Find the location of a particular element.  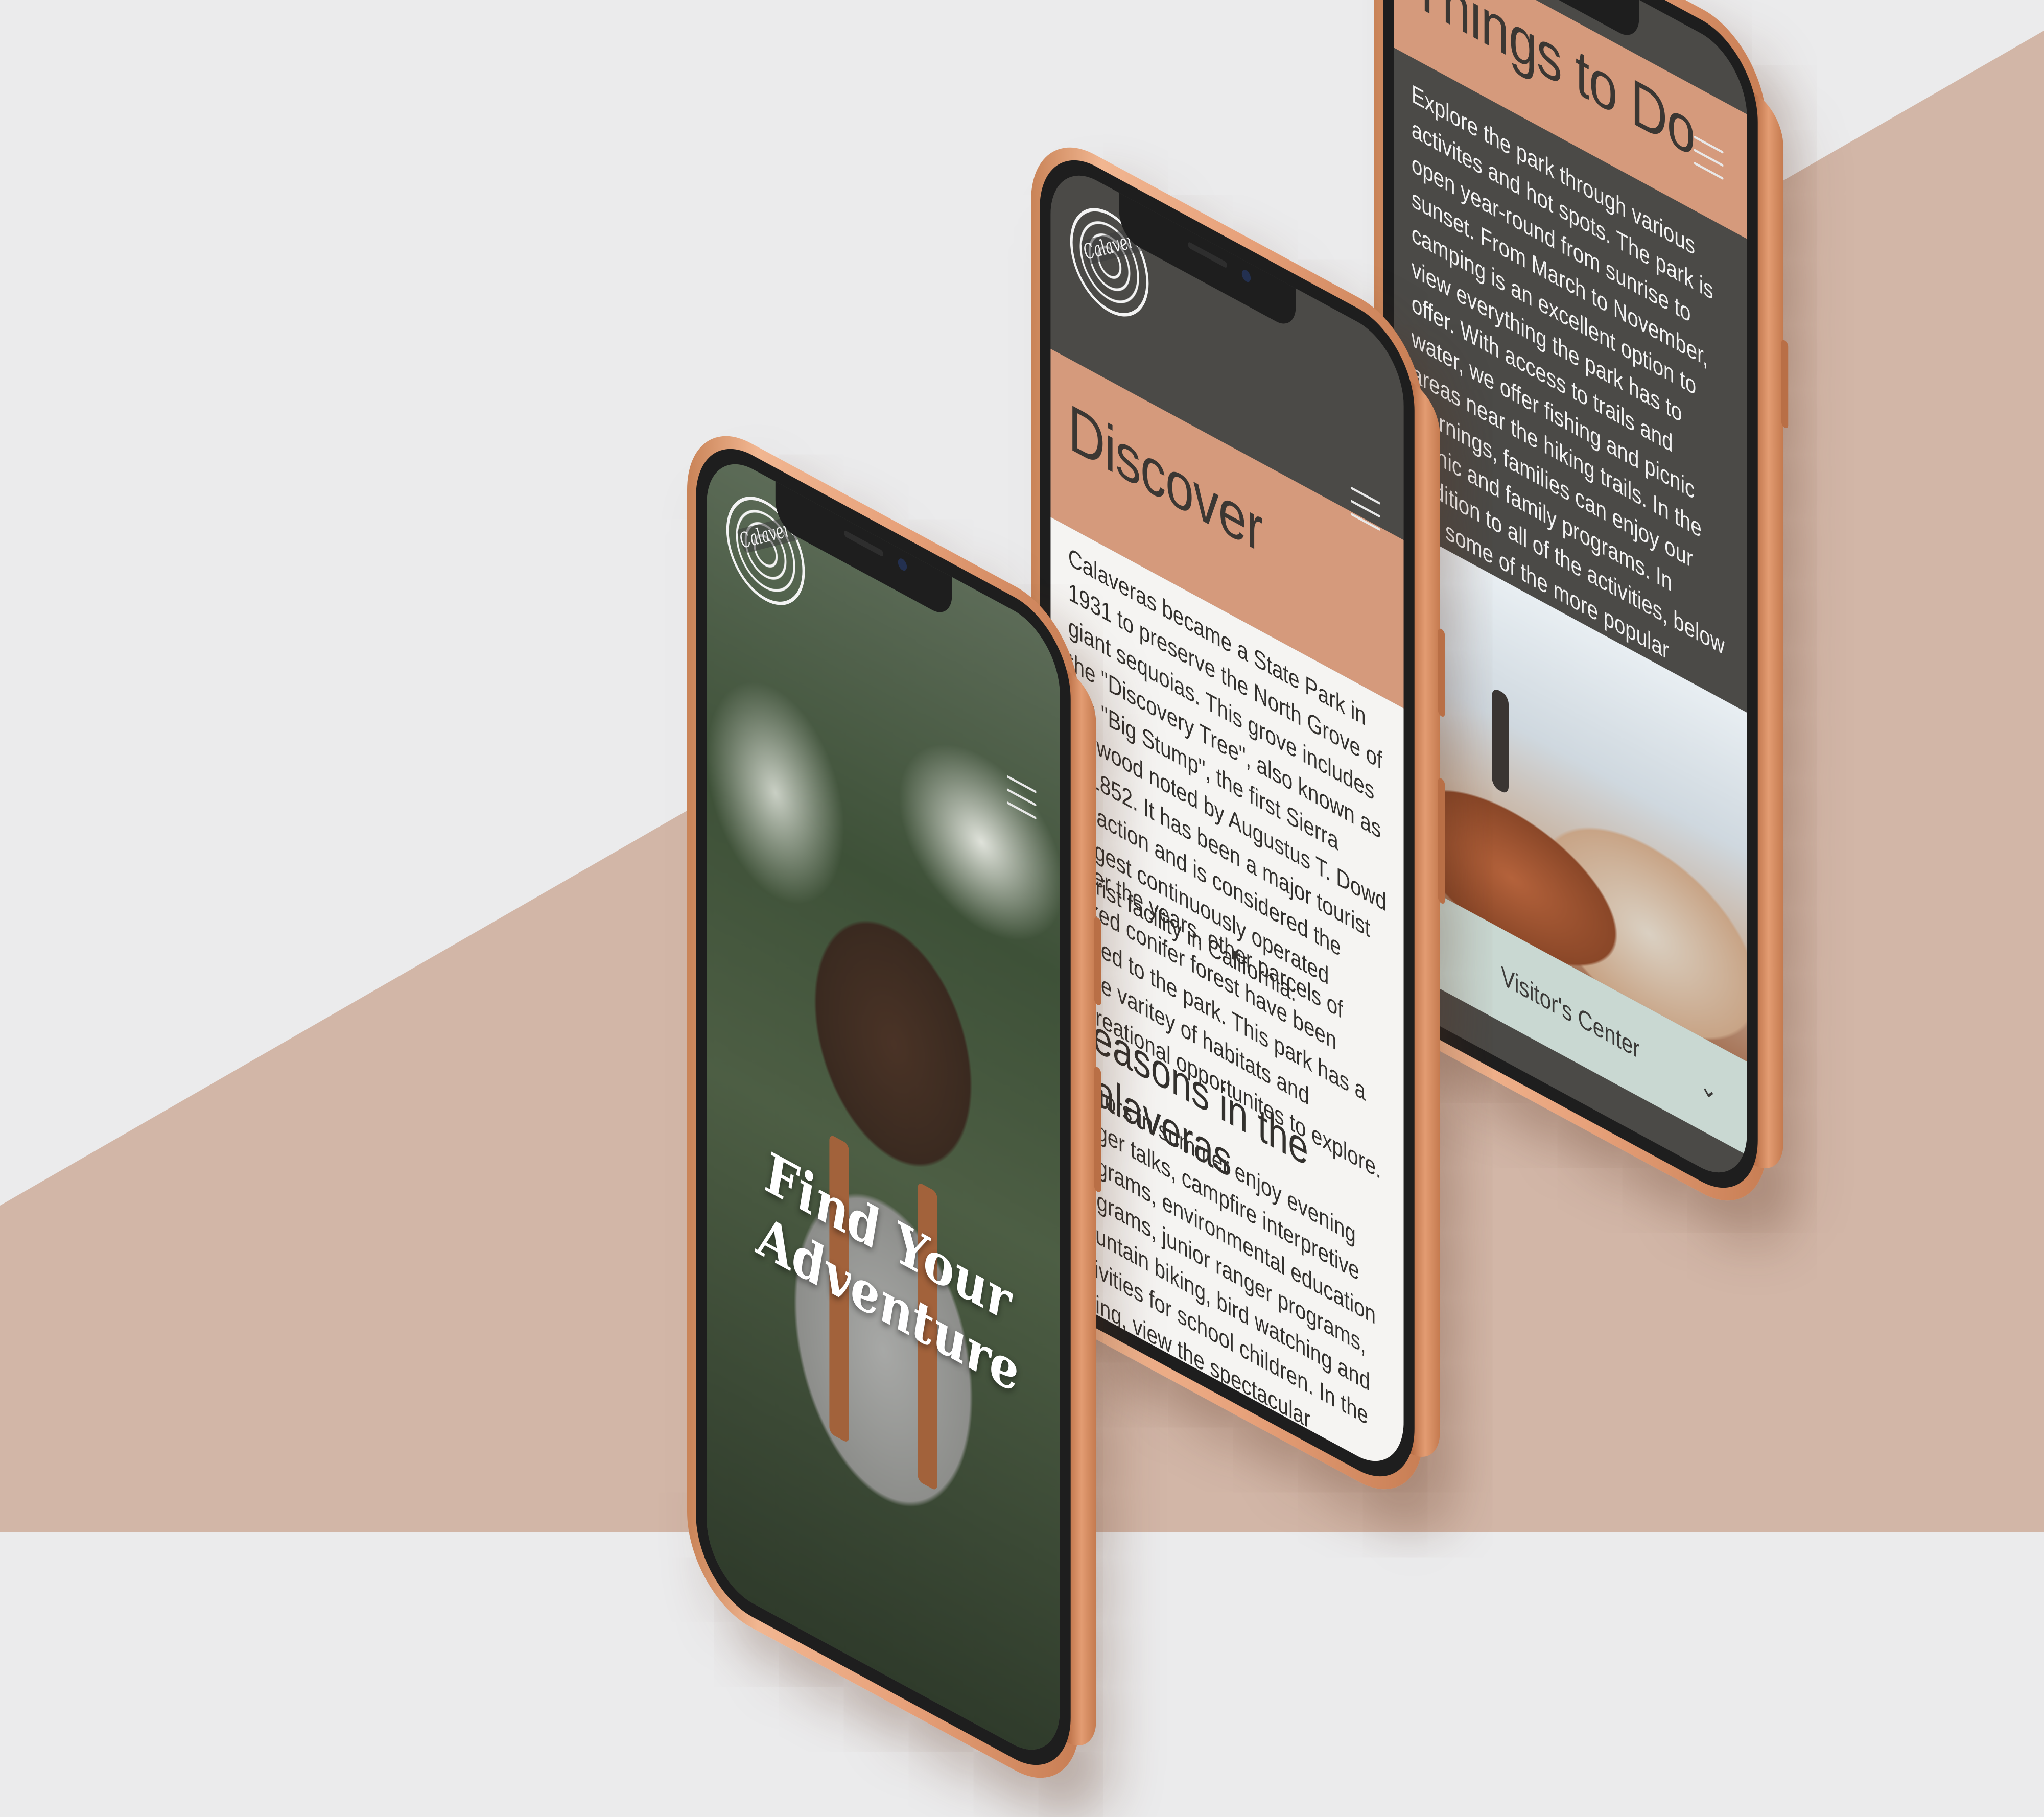

hero-photo is located at coordinates (884, 1107).